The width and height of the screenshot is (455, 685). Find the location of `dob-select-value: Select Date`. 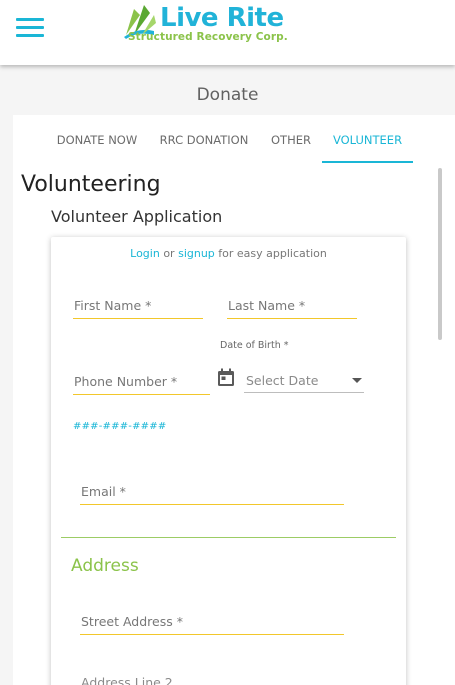

dob-select-value: Select Date is located at coordinates (282, 380).